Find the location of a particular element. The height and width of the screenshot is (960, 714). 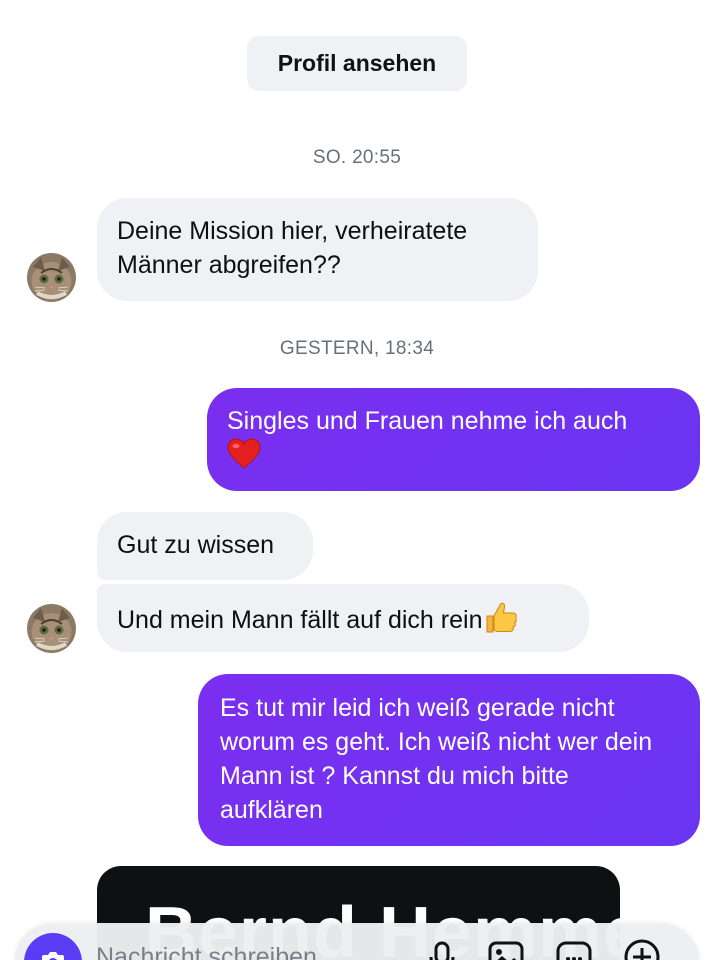

image-icon is located at coordinates (506, 950).